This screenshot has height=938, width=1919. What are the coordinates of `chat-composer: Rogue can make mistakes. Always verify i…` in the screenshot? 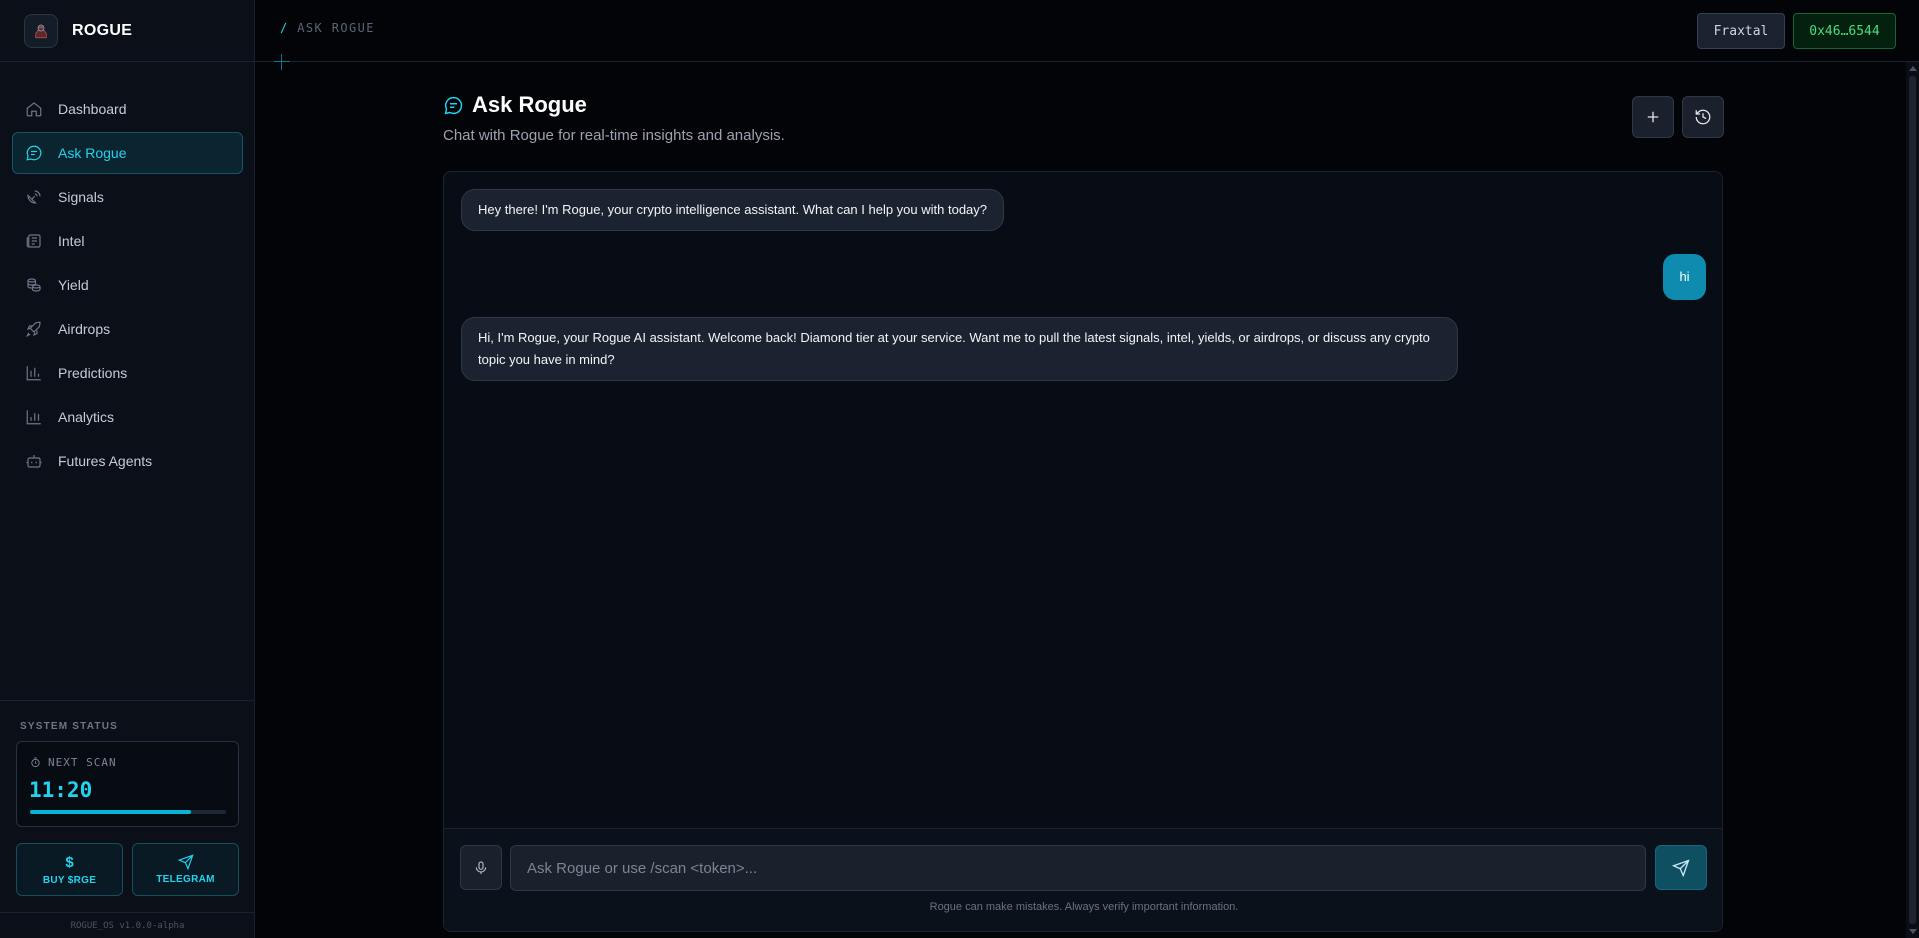 It's located at (1083, 879).